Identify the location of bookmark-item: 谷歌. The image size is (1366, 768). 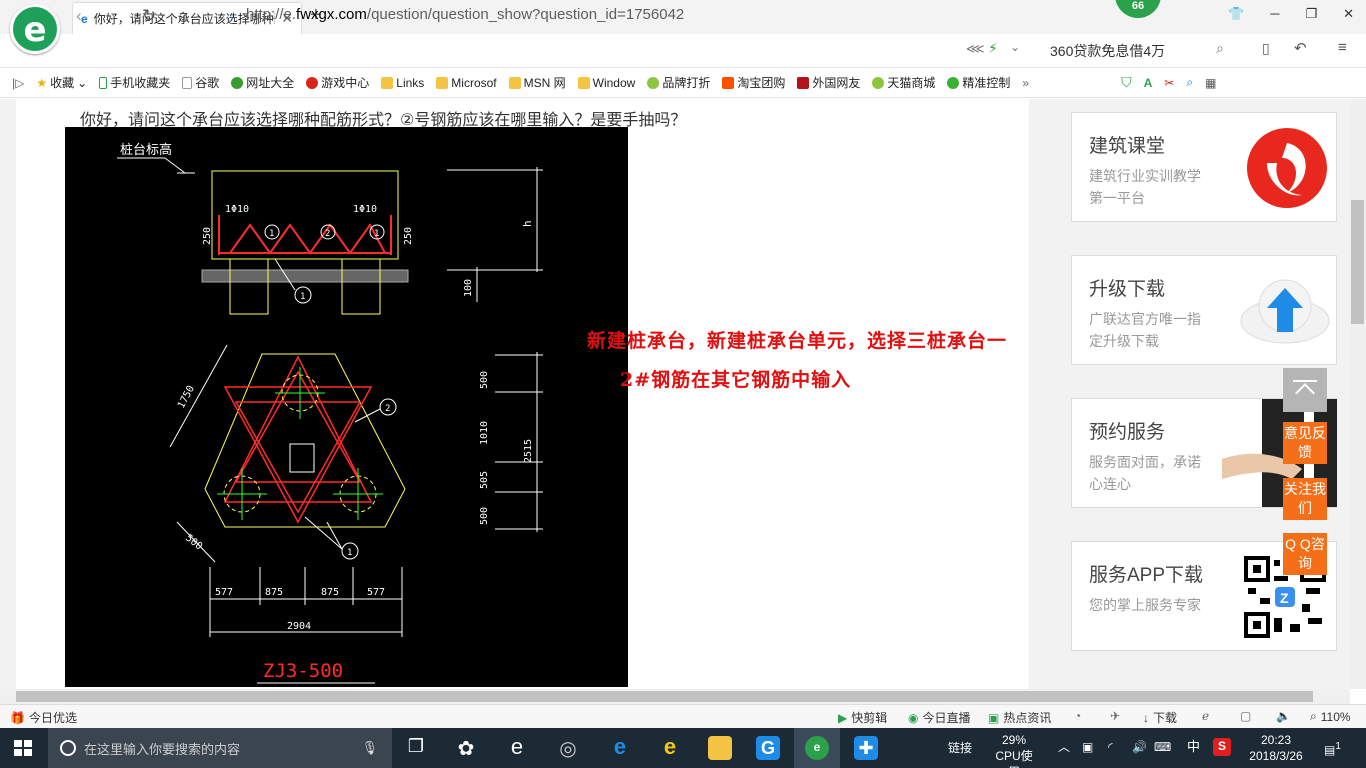
(200, 82).